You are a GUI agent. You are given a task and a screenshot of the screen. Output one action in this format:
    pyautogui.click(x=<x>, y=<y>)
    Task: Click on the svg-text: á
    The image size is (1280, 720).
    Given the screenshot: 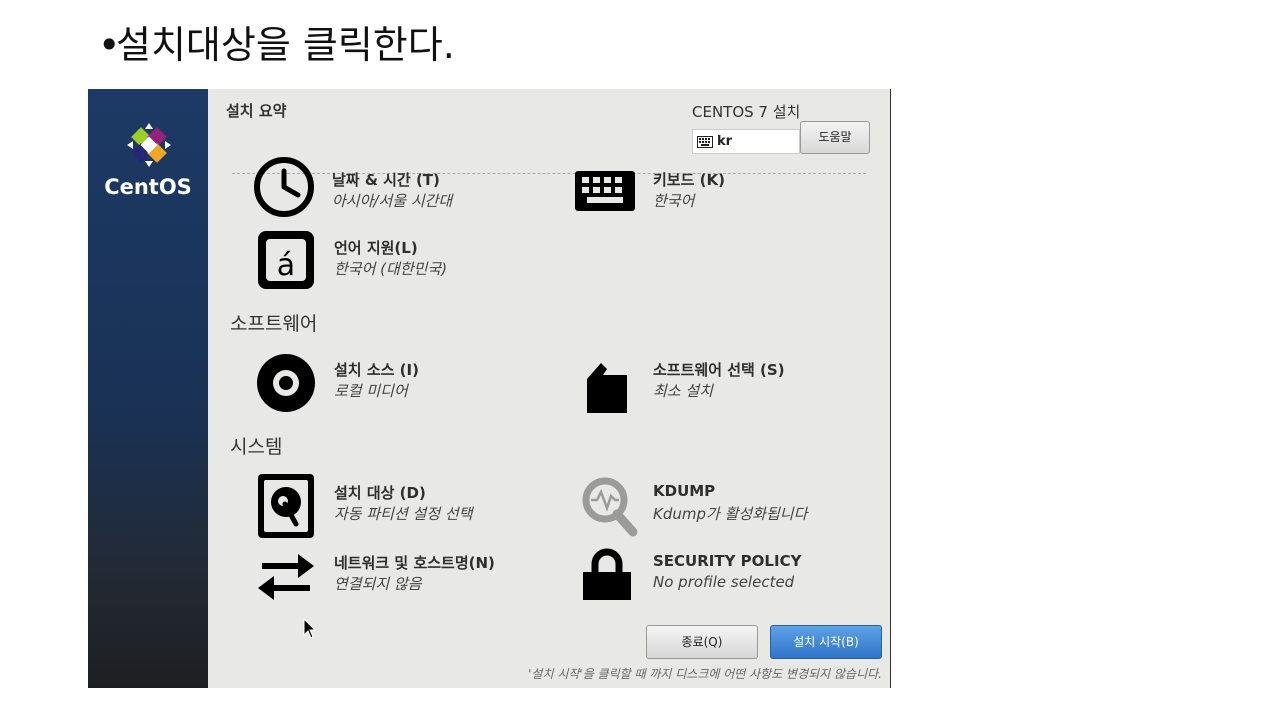 What is the action you would take?
    pyautogui.click(x=286, y=265)
    